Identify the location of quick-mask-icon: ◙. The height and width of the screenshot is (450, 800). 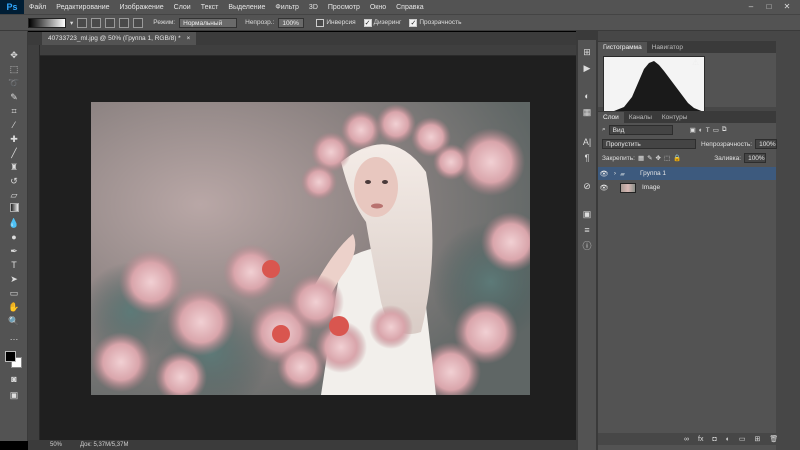
(14, 379).